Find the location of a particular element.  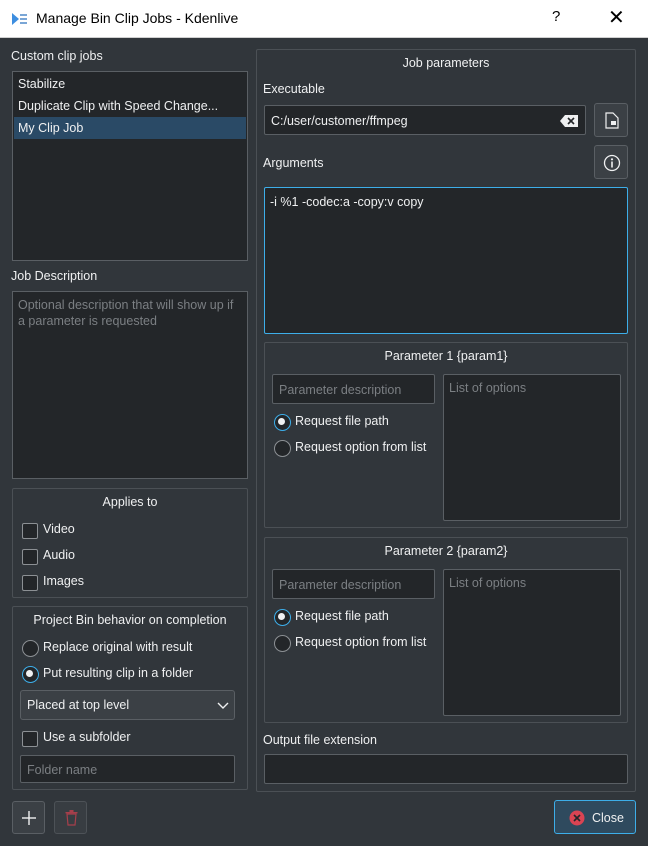

parameter-1-list-radio is located at coordinates (282, 448).